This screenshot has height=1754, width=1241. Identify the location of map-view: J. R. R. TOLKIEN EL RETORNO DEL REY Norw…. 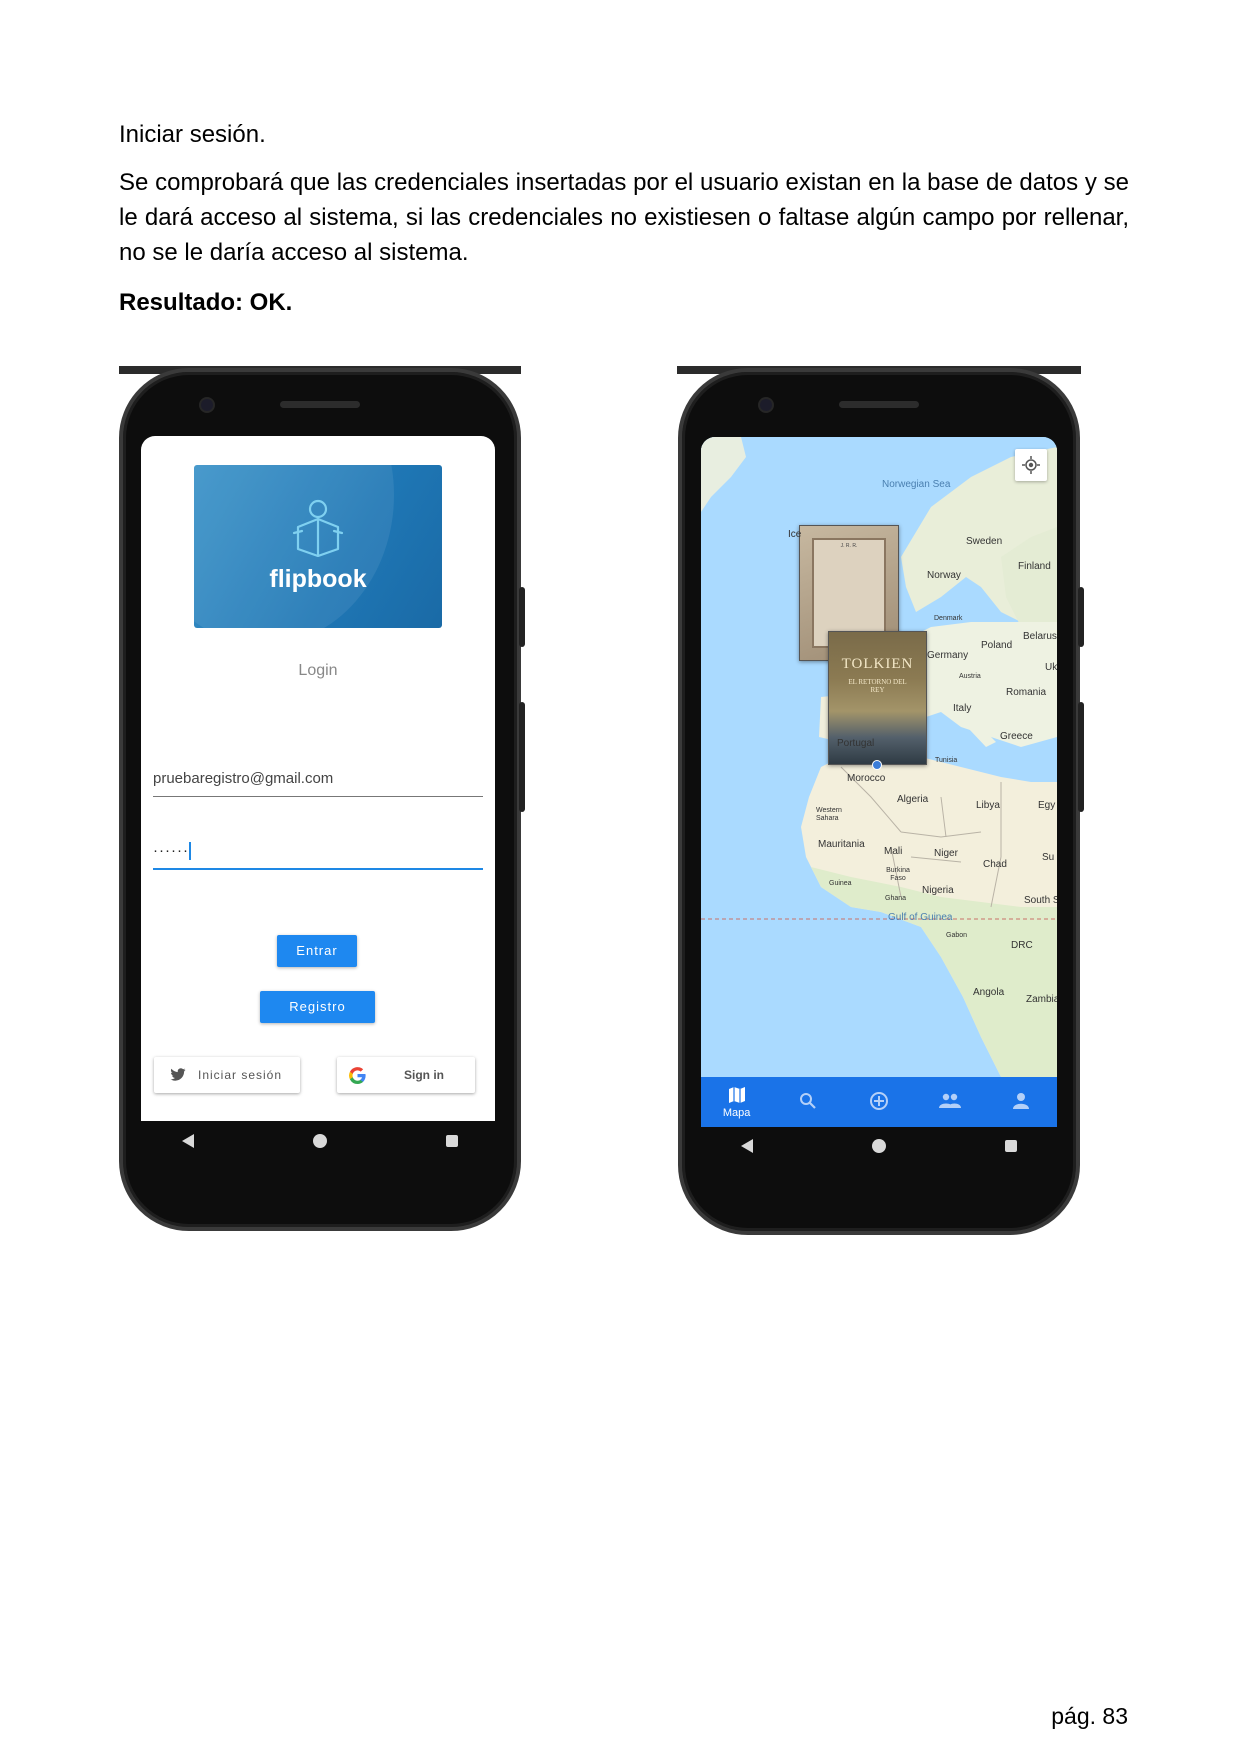
(879, 757).